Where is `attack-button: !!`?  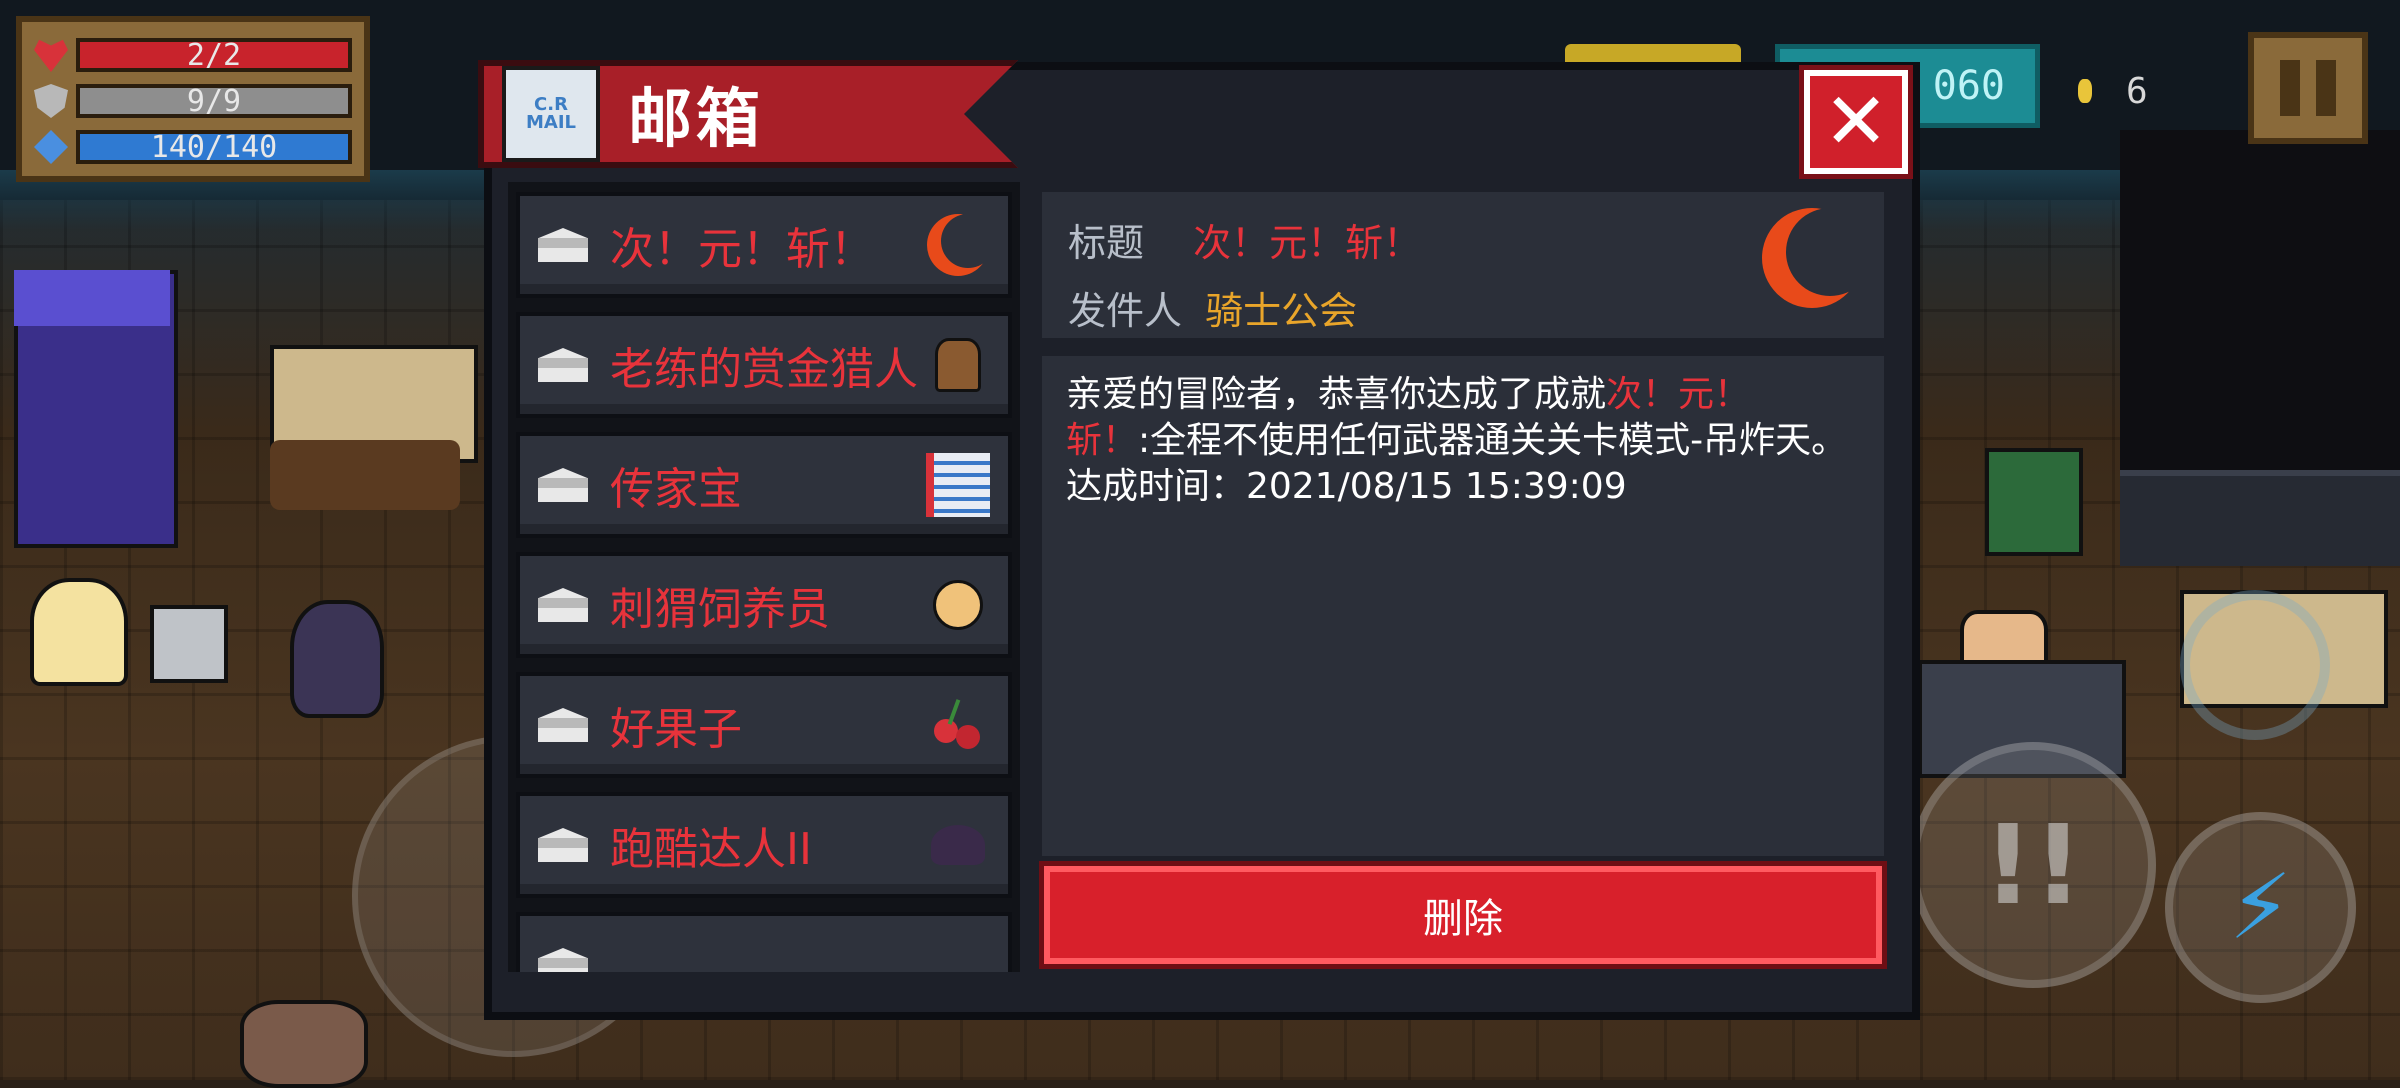 attack-button: !! is located at coordinates (2033, 865).